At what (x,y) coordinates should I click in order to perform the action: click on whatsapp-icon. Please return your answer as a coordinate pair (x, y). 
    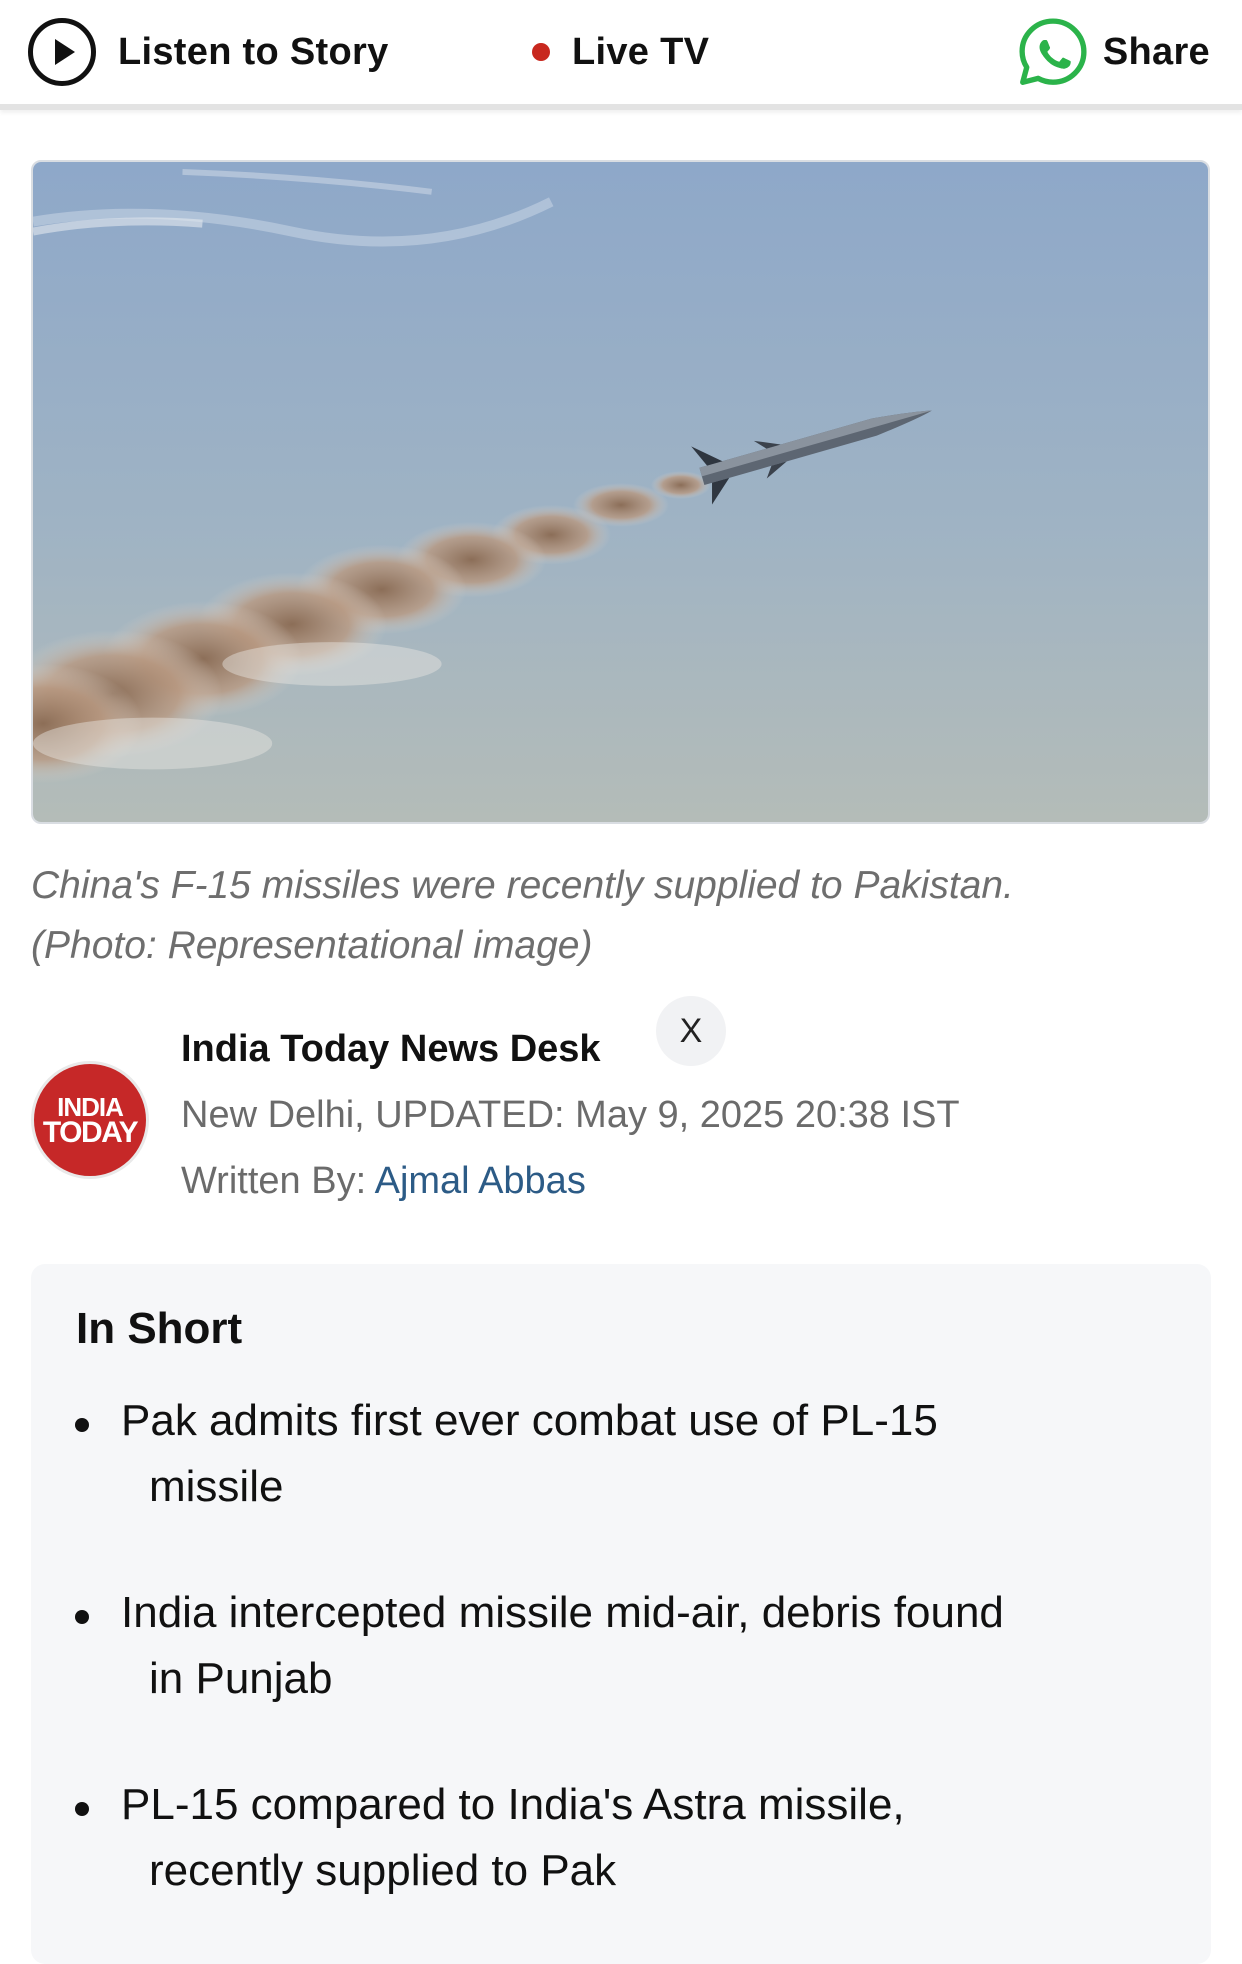
    Looking at the image, I should click on (1053, 51).